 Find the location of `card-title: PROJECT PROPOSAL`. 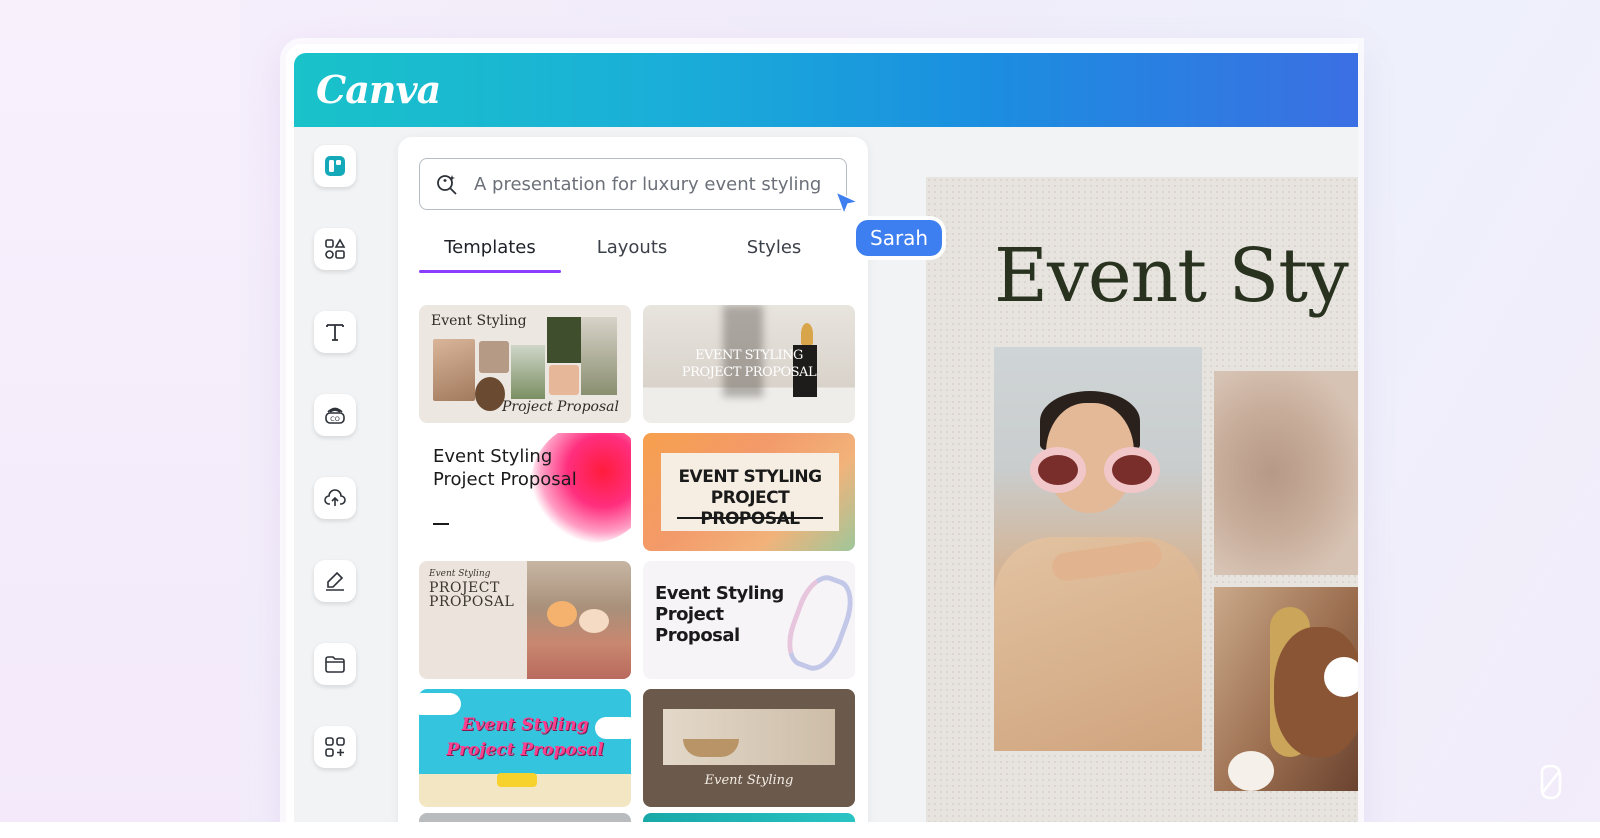

card-title: PROJECT PROPOSAL is located at coordinates (471, 595).